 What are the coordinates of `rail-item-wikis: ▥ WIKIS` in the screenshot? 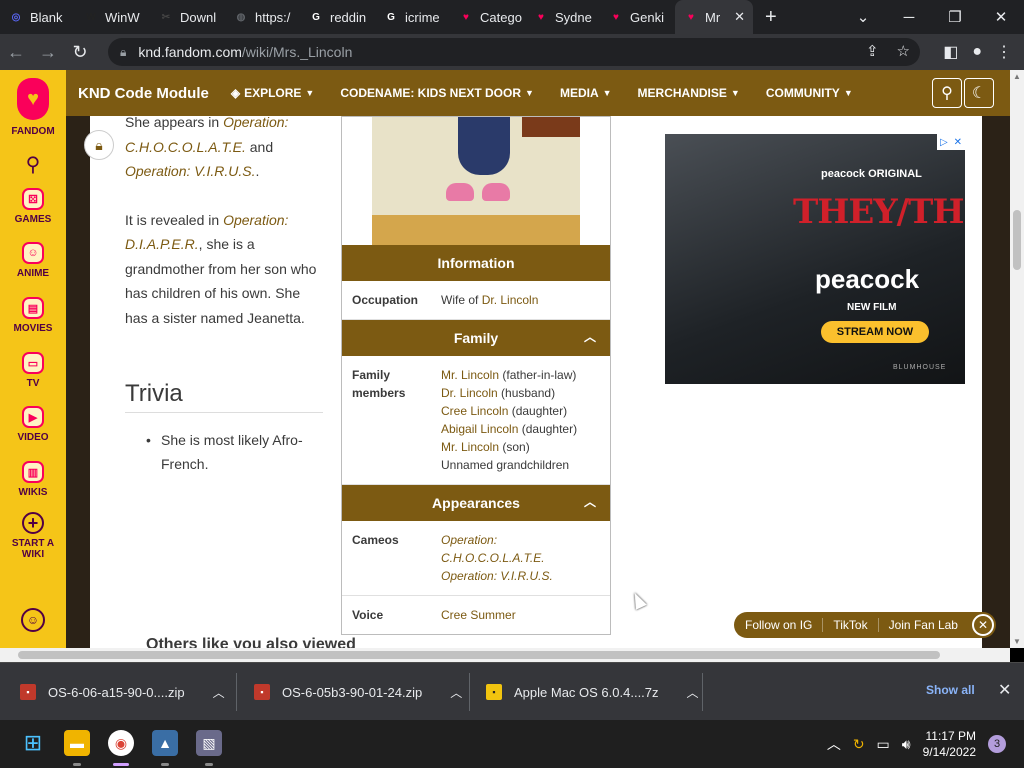 It's located at (33, 479).